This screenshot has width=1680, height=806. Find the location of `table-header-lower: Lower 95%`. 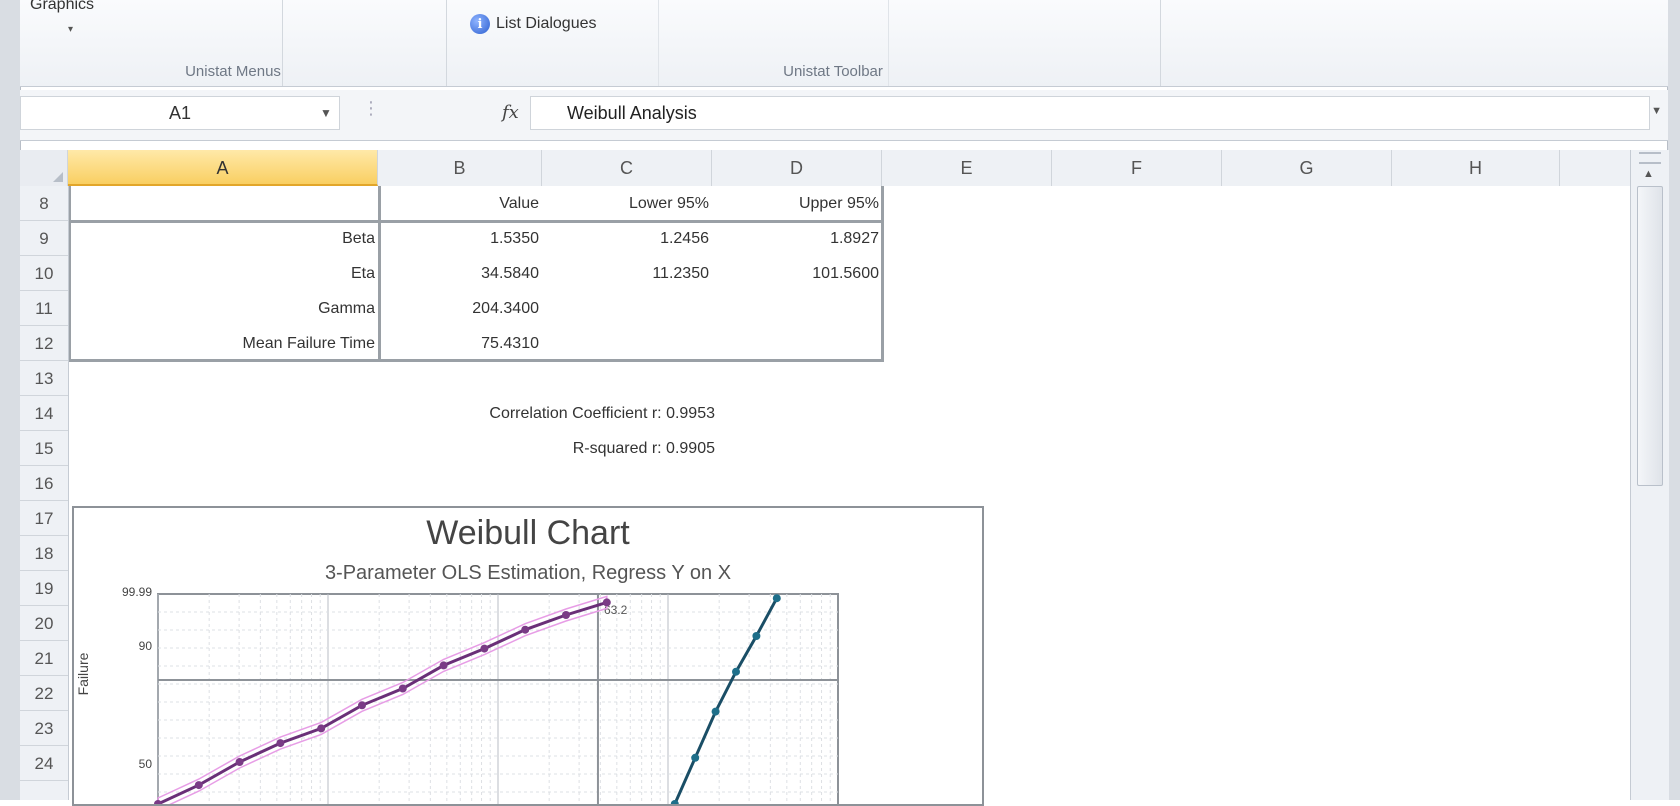

table-header-lower: Lower 95% is located at coordinates (628, 203).